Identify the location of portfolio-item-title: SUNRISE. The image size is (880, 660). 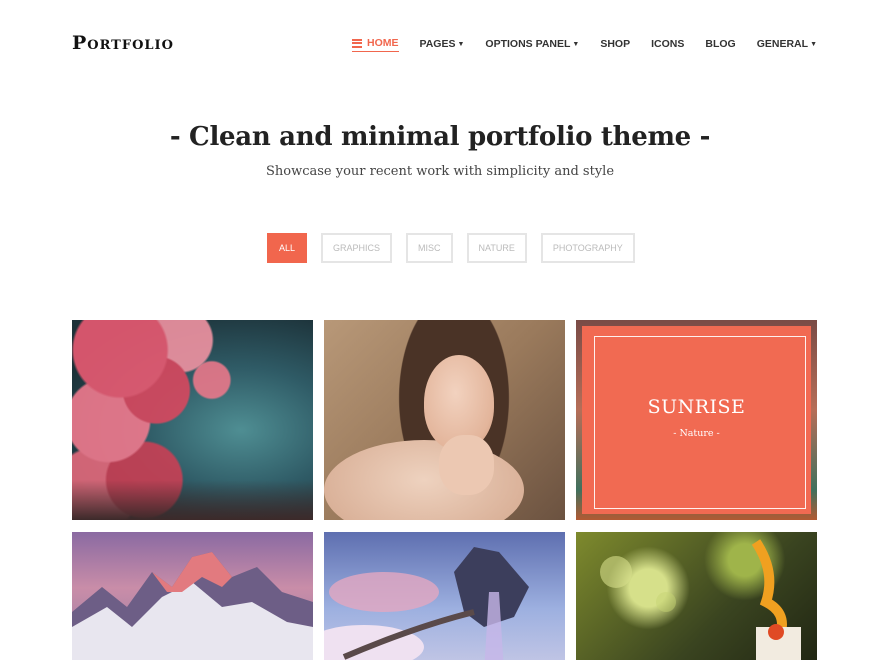
(696, 407).